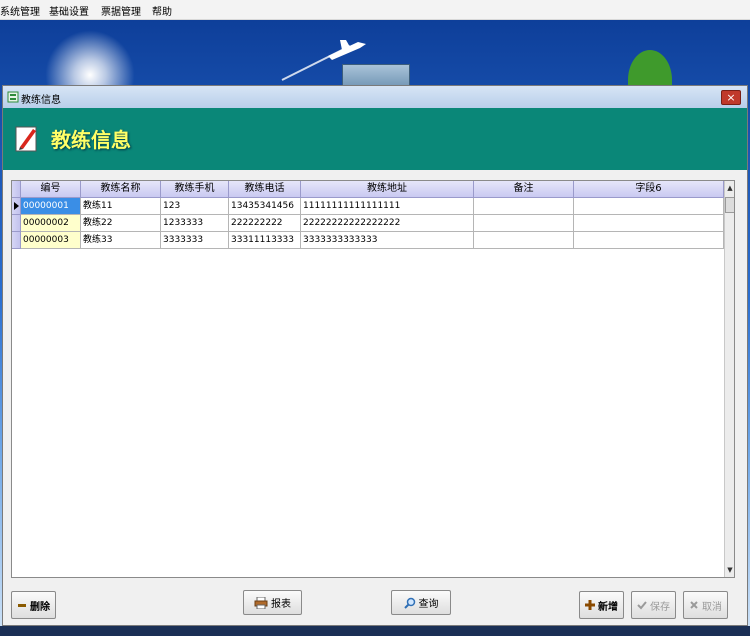 Image resolution: width=750 pixels, height=636 pixels. Describe the element at coordinates (387, 223) in the screenshot. I see `table-cell: 22222222222222222` at that location.